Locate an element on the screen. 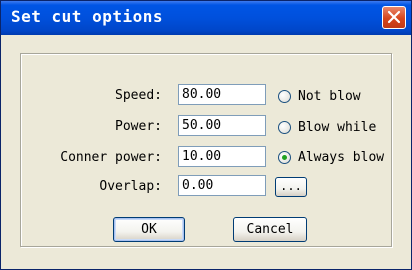  close-button is located at coordinates (394, 17).